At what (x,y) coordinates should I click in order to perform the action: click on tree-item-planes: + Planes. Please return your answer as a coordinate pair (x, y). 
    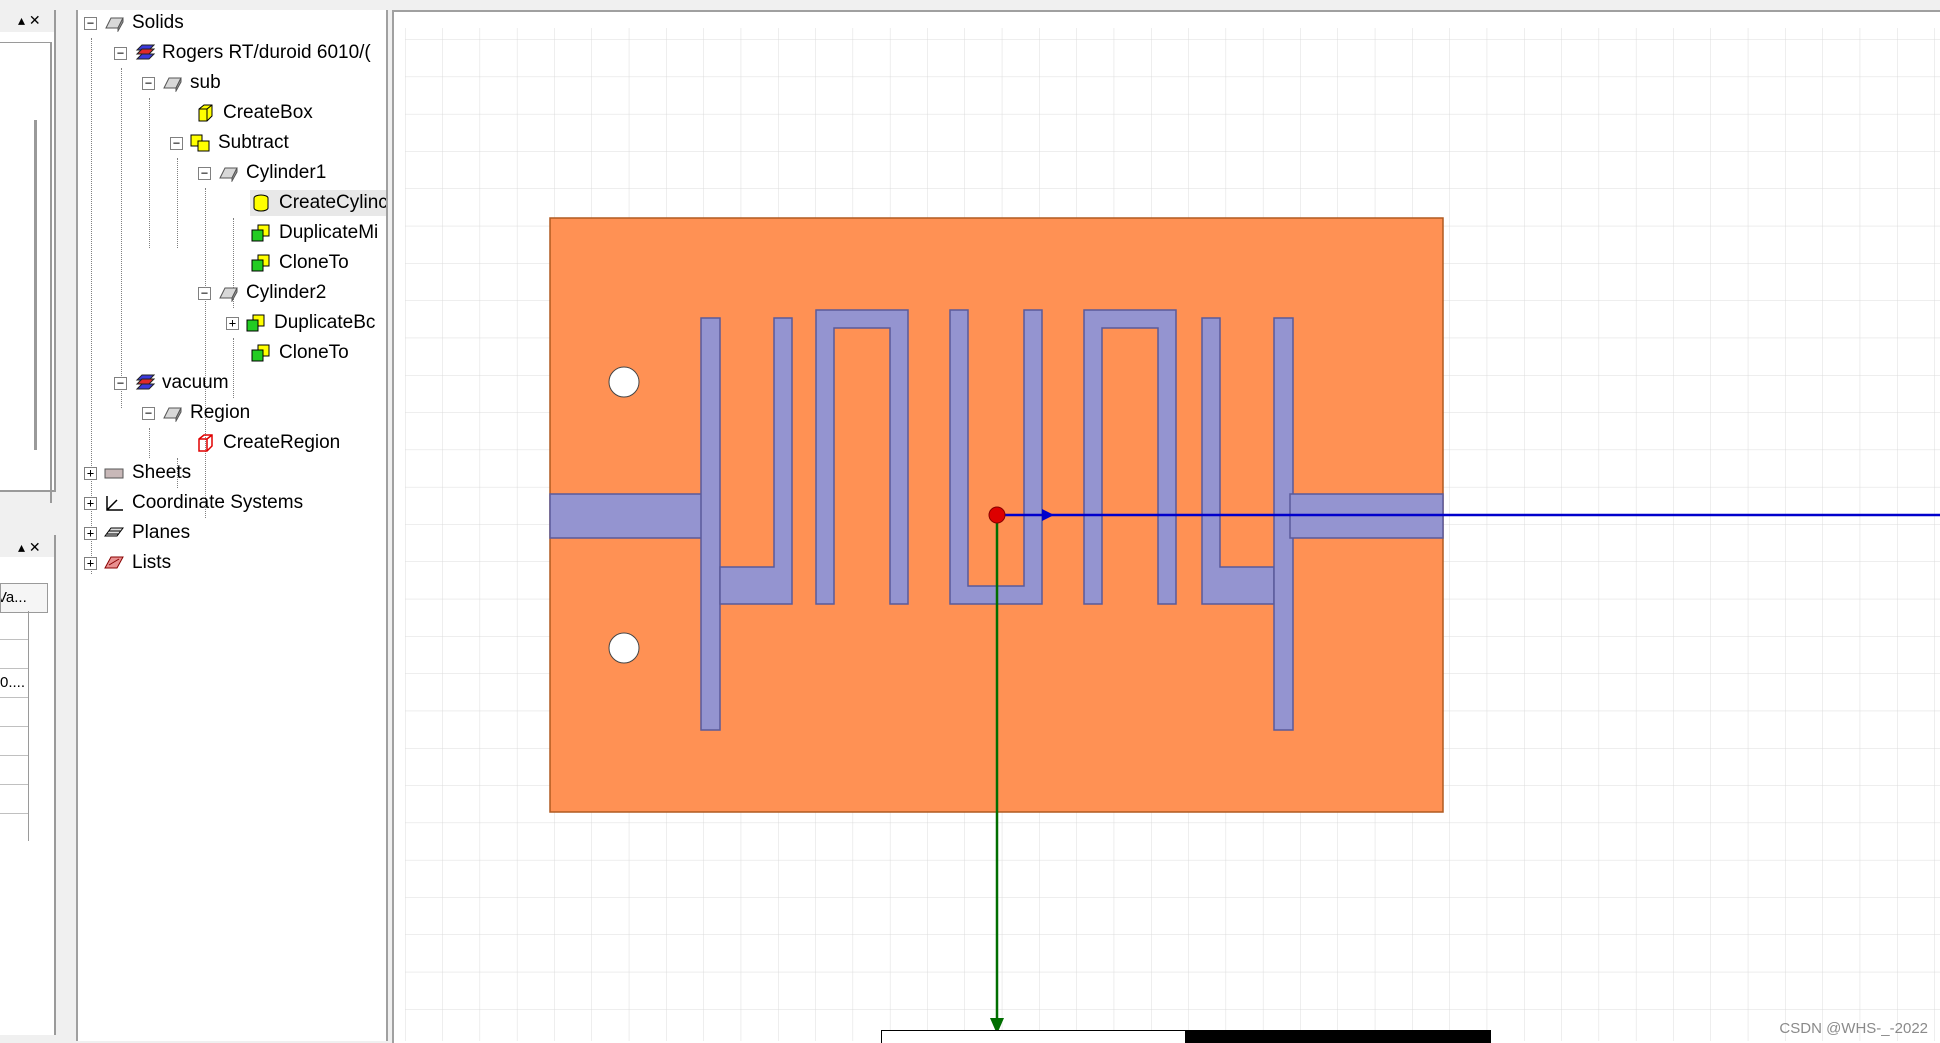
    Looking at the image, I should click on (137, 533).